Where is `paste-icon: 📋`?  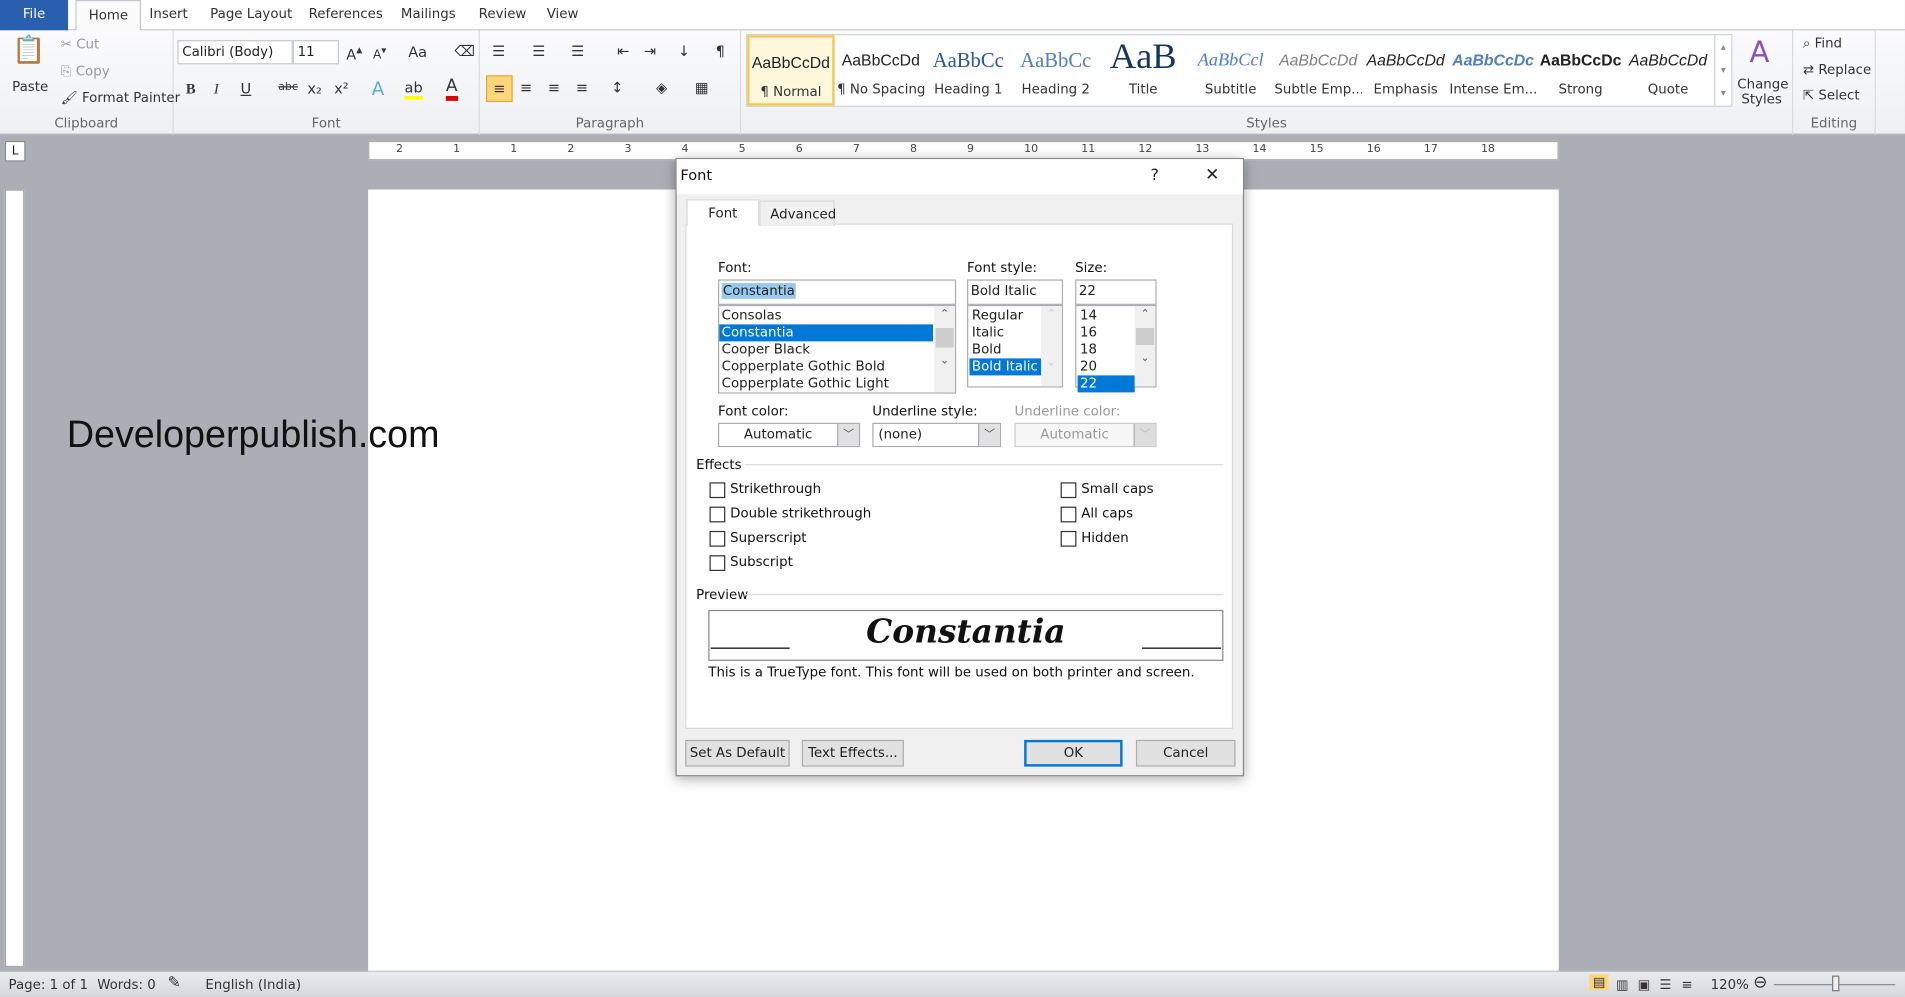
paste-icon: 📋 is located at coordinates (28, 50).